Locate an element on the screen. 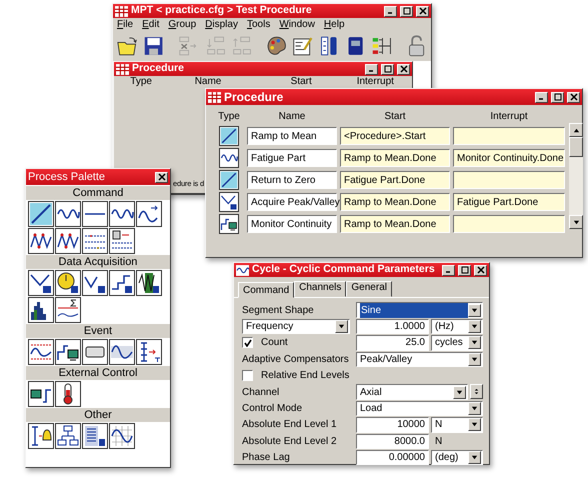 This screenshot has width=588, height=480. dropdown-field: (Hz) is located at coordinates (457, 326).